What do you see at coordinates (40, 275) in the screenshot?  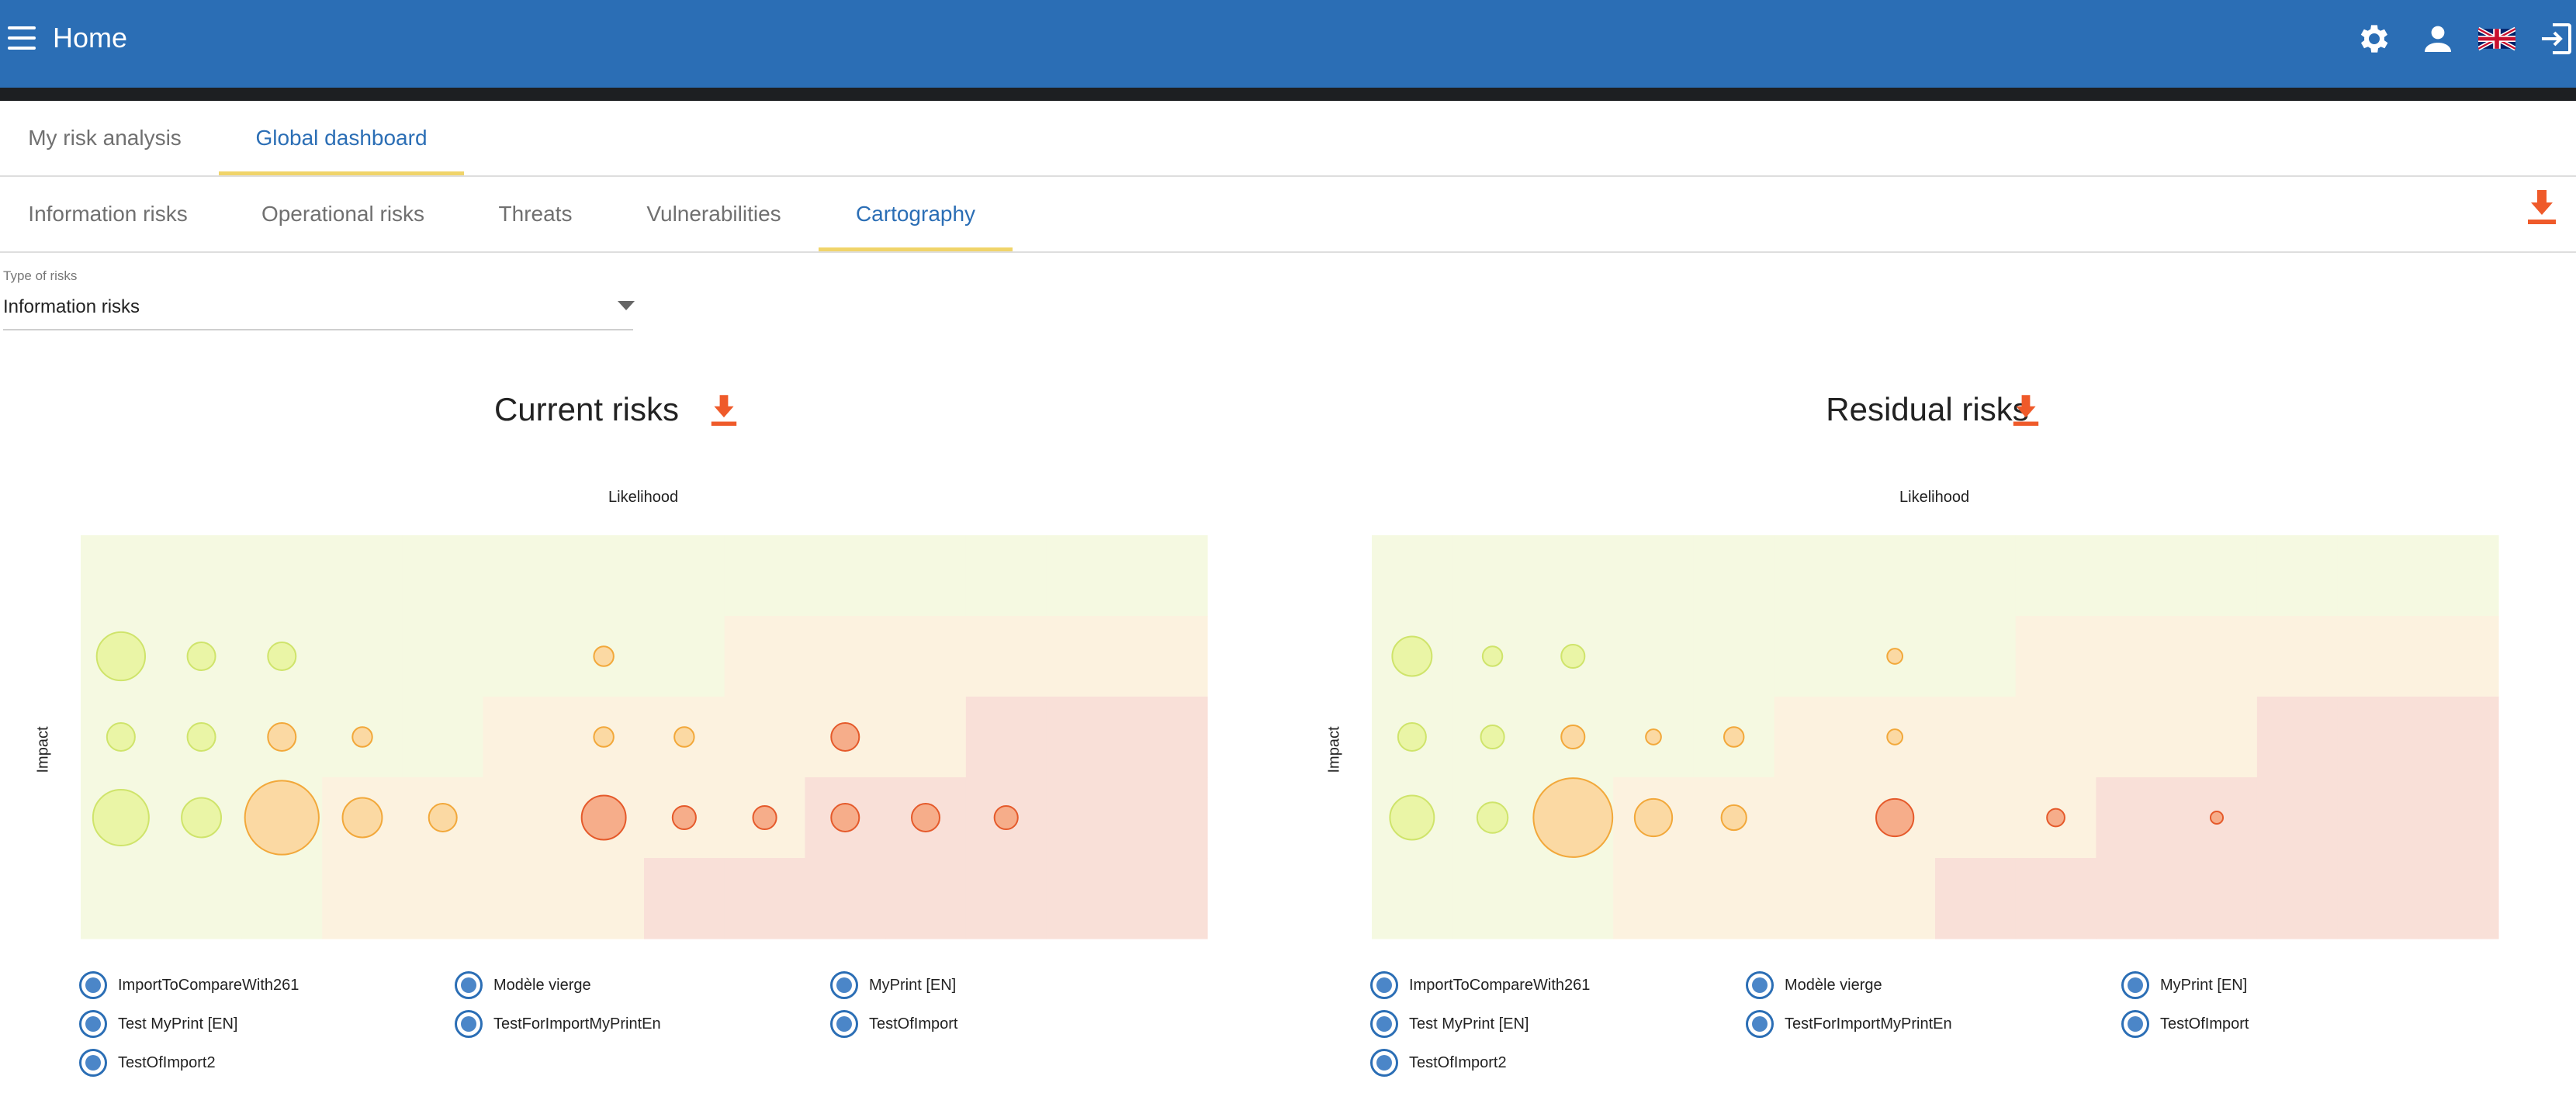 I see `select-label: Type of risks` at bounding box center [40, 275].